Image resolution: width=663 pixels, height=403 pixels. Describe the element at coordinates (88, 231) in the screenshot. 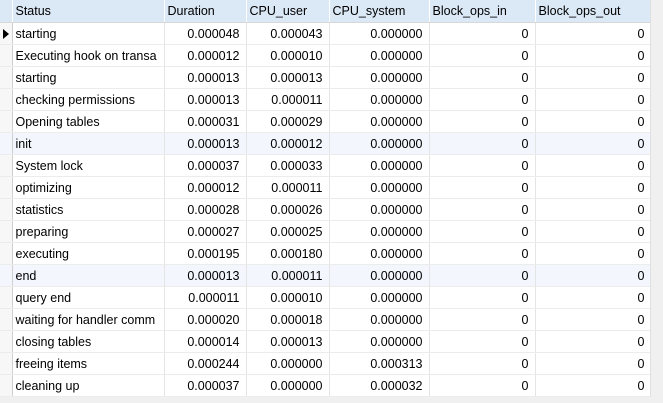

I see `status-cell: preparing` at that location.